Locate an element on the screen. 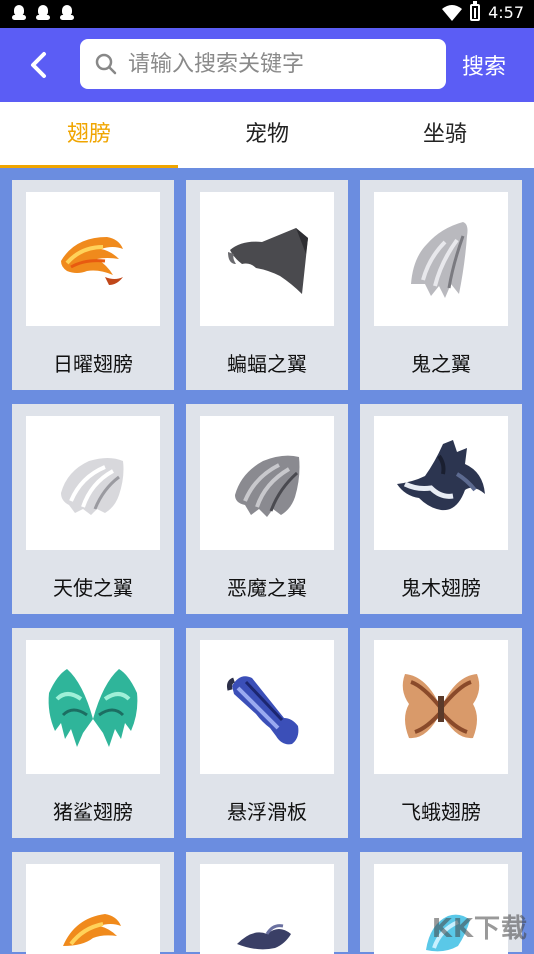 This screenshot has height=954, width=534. wings-icon is located at coordinates (264, 937).